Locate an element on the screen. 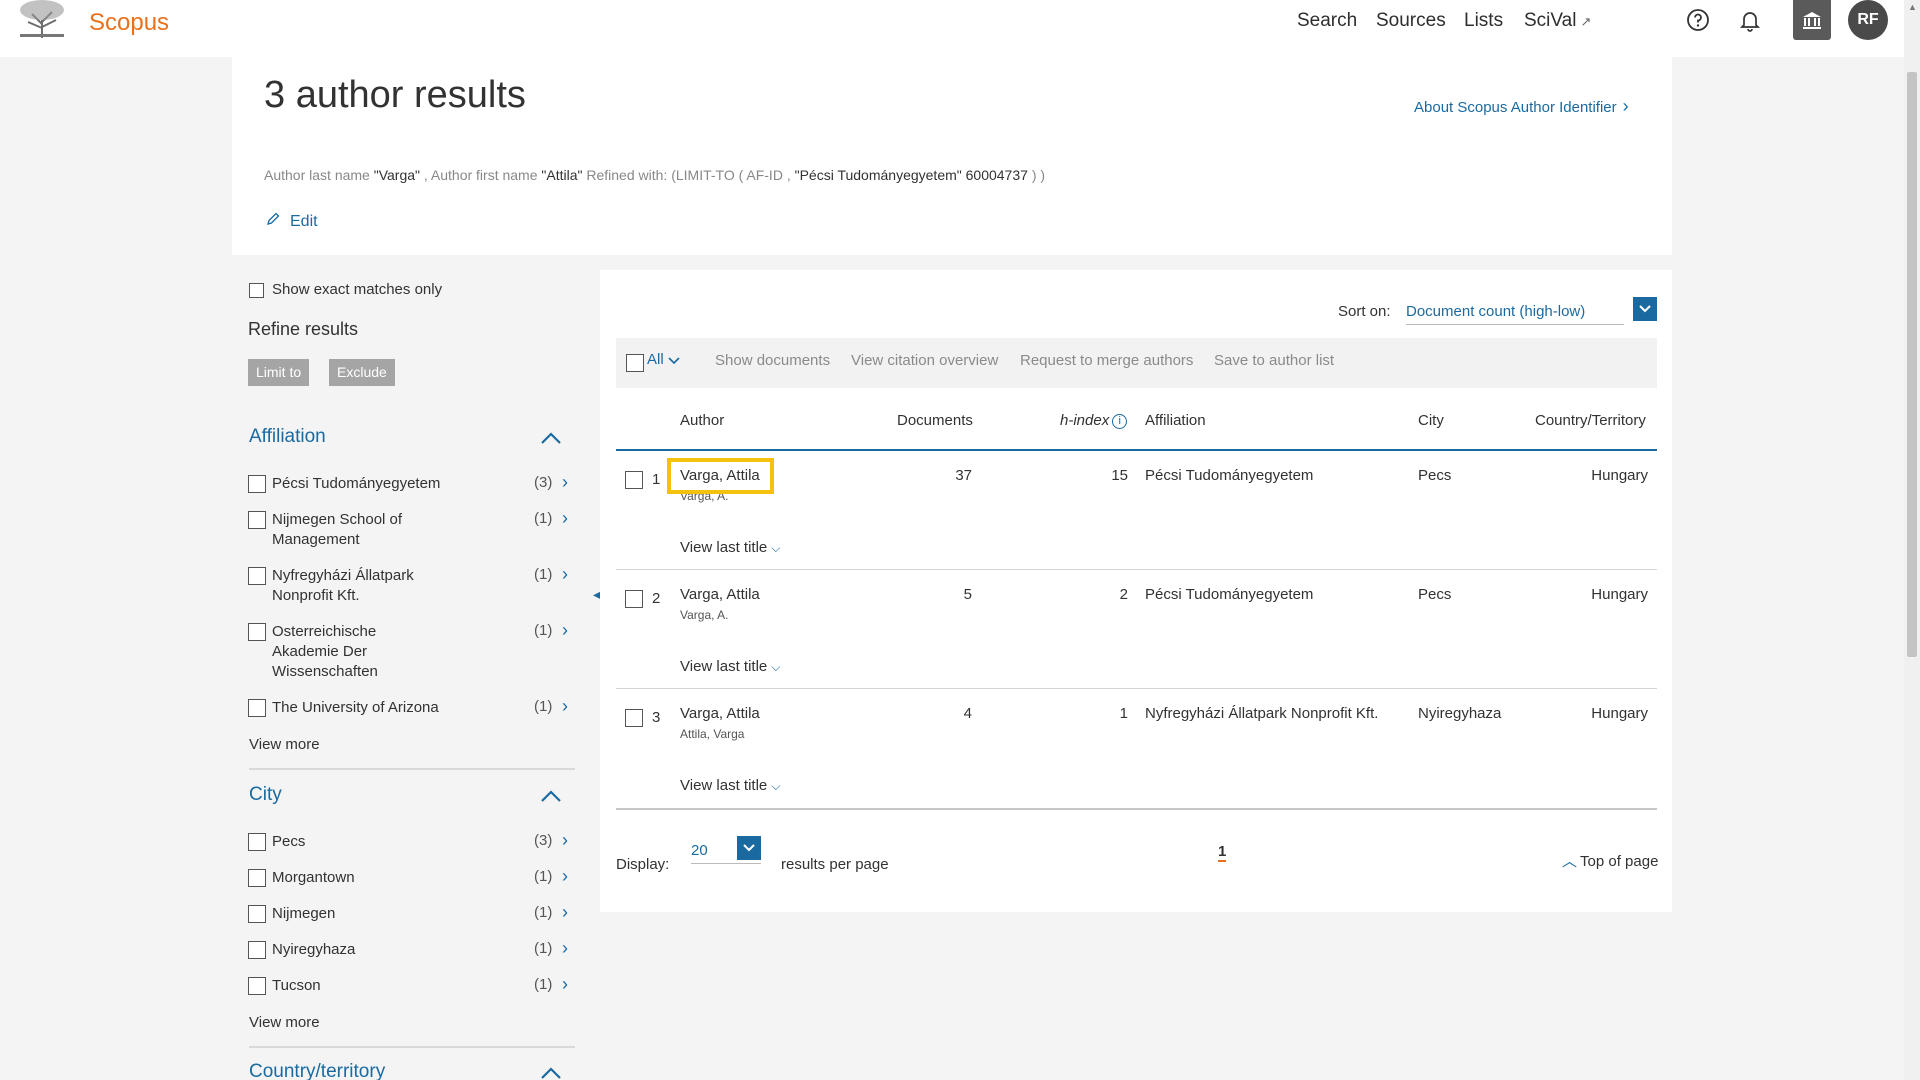 This screenshot has width=1920, height=1080. view-citation-overview-button: View citation overview is located at coordinates (924, 360).